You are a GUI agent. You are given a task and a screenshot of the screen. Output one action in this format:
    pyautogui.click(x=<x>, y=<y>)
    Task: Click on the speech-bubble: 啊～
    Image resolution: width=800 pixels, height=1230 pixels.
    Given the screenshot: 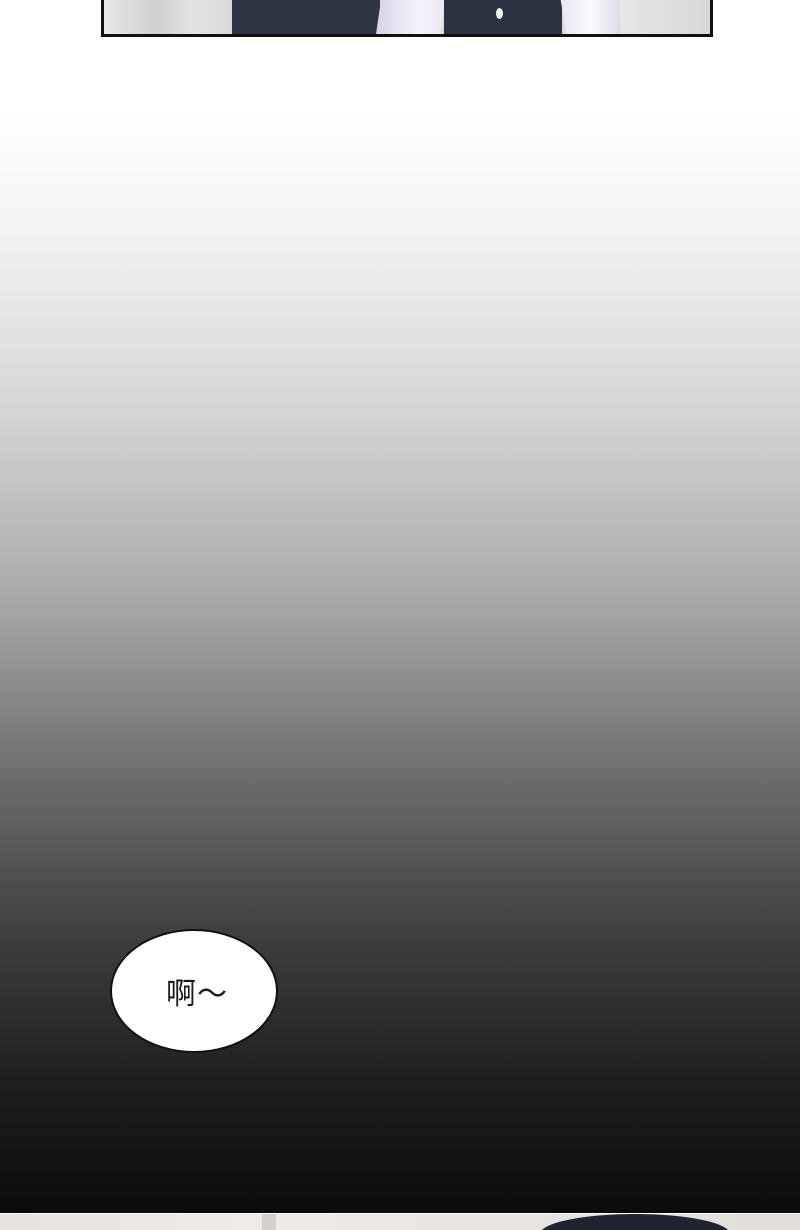 What is the action you would take?
    pyautogui.click(x=194, y=991)
    